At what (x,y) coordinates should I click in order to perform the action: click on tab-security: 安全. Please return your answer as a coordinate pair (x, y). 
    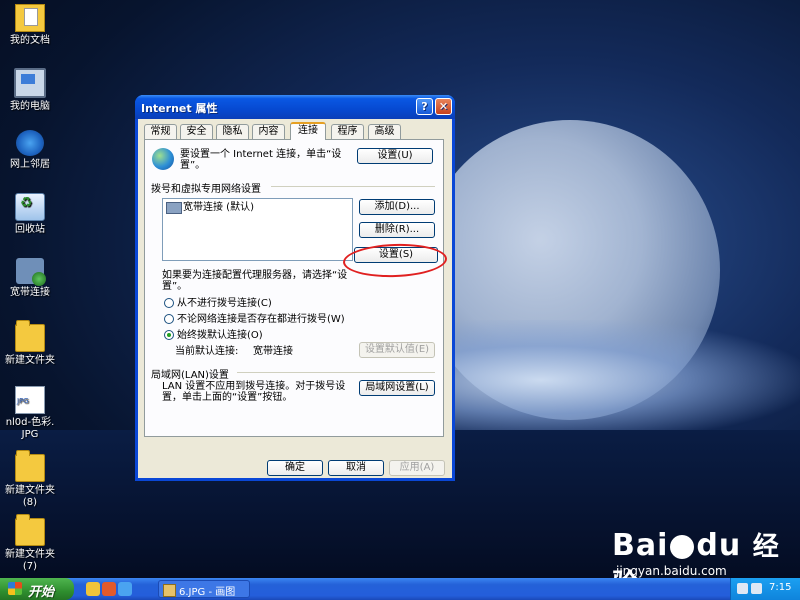
    Looking at the image, I should click on (196, 131).